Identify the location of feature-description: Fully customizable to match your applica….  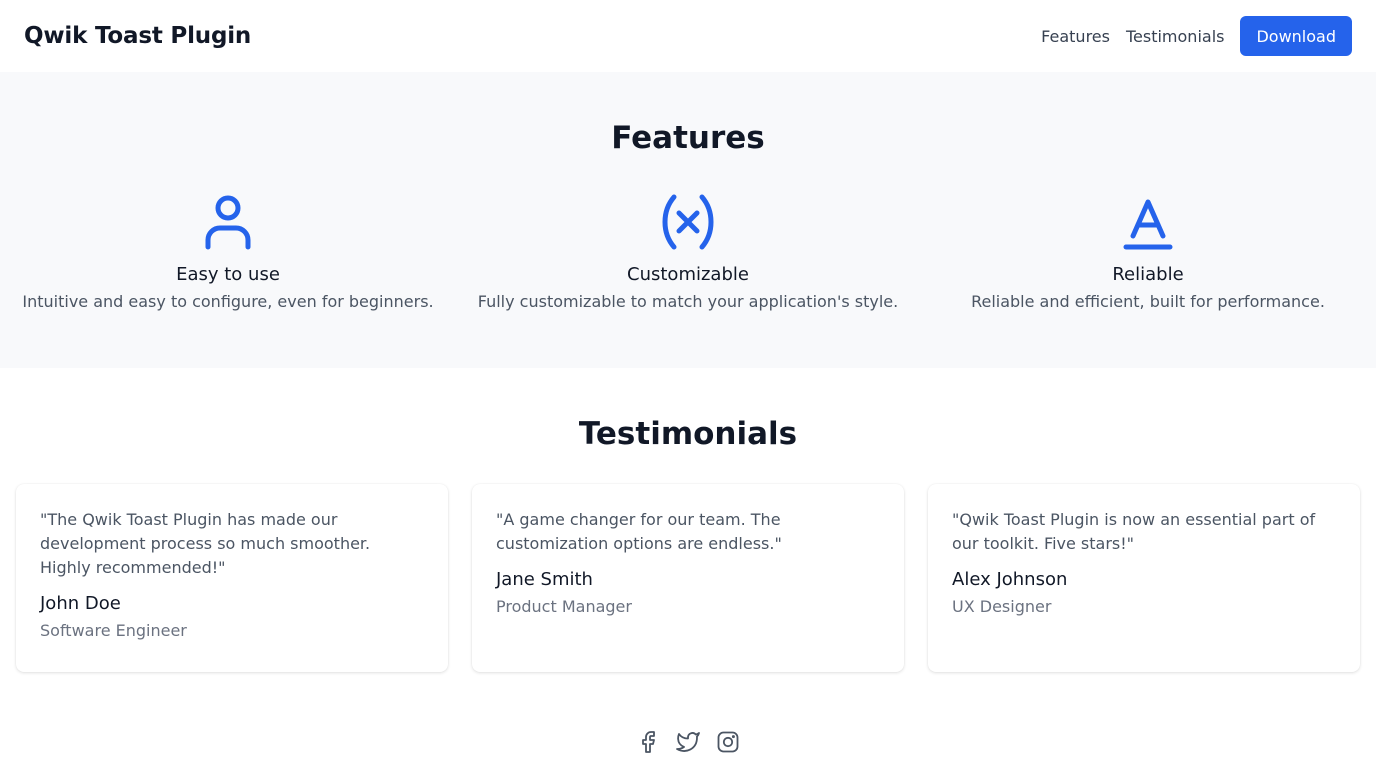
(688, 301).